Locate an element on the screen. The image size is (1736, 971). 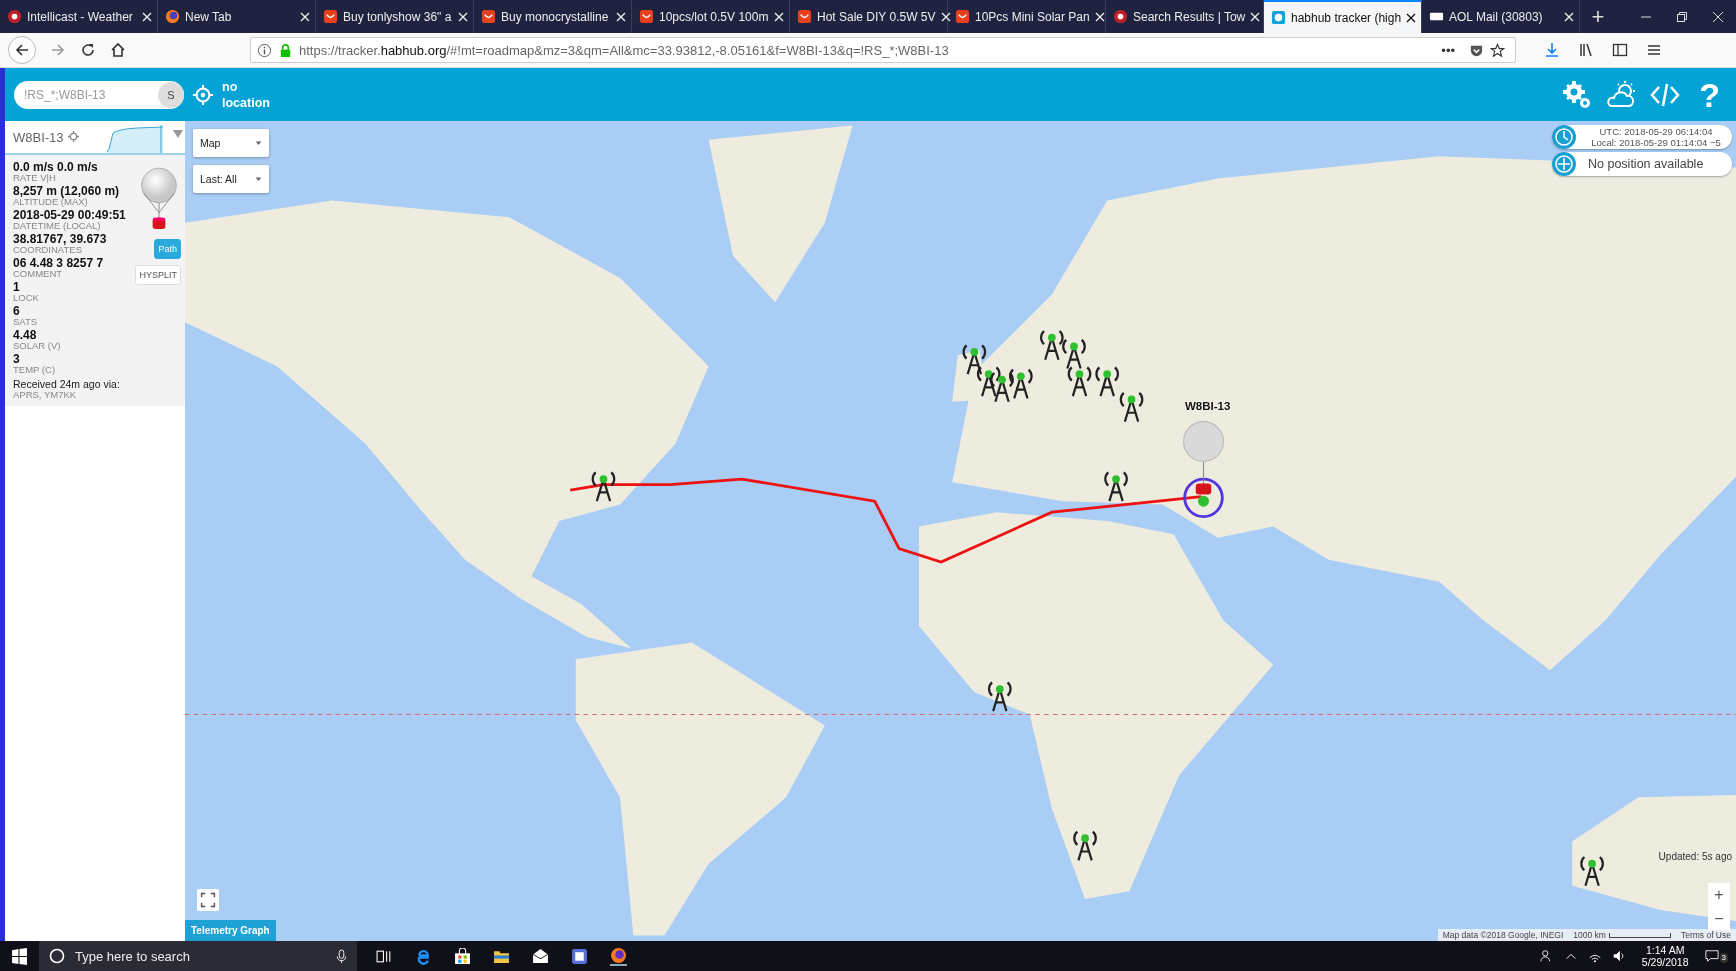
address-bar: https://tracker.habhub.org/#!mt=roadmap&mz=3&qm=All&mc=33.93812,-8.05161&f=W8BI-13&q=!RS_*;W8BI-13 ••• is located at coordinates (883, 50).